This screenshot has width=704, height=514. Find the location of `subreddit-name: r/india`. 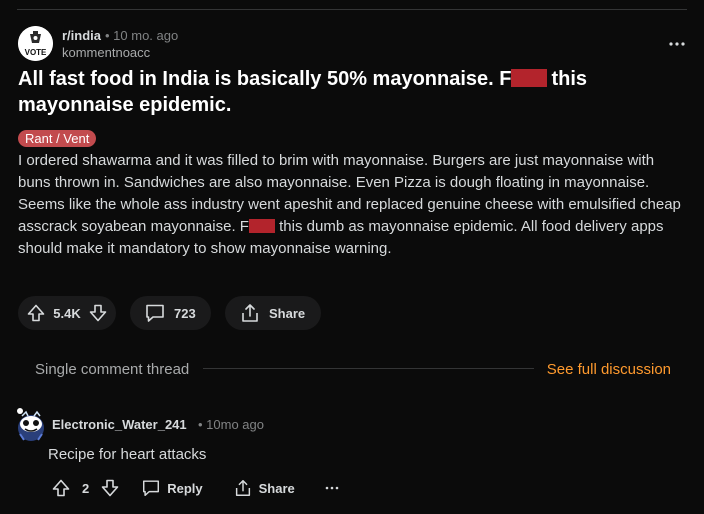

subreddit-name: r/india is located at coordinates (81, 35).